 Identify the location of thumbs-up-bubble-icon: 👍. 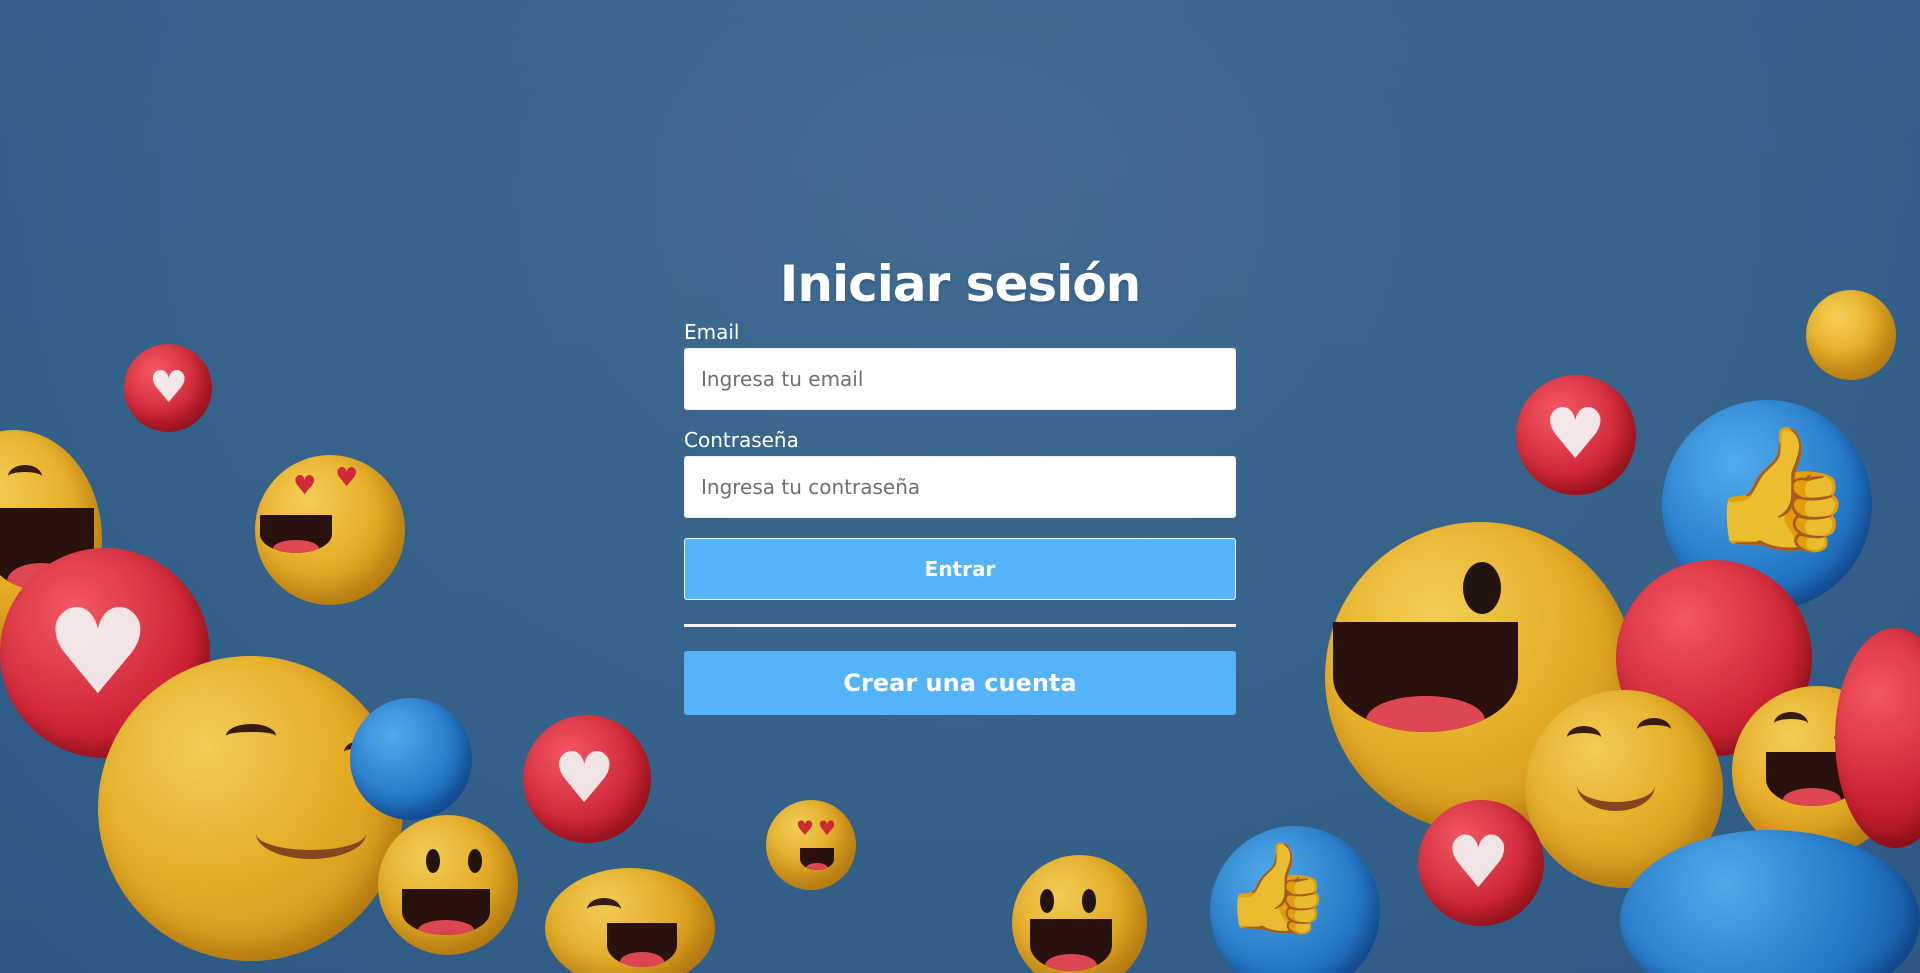
(1295, 899).